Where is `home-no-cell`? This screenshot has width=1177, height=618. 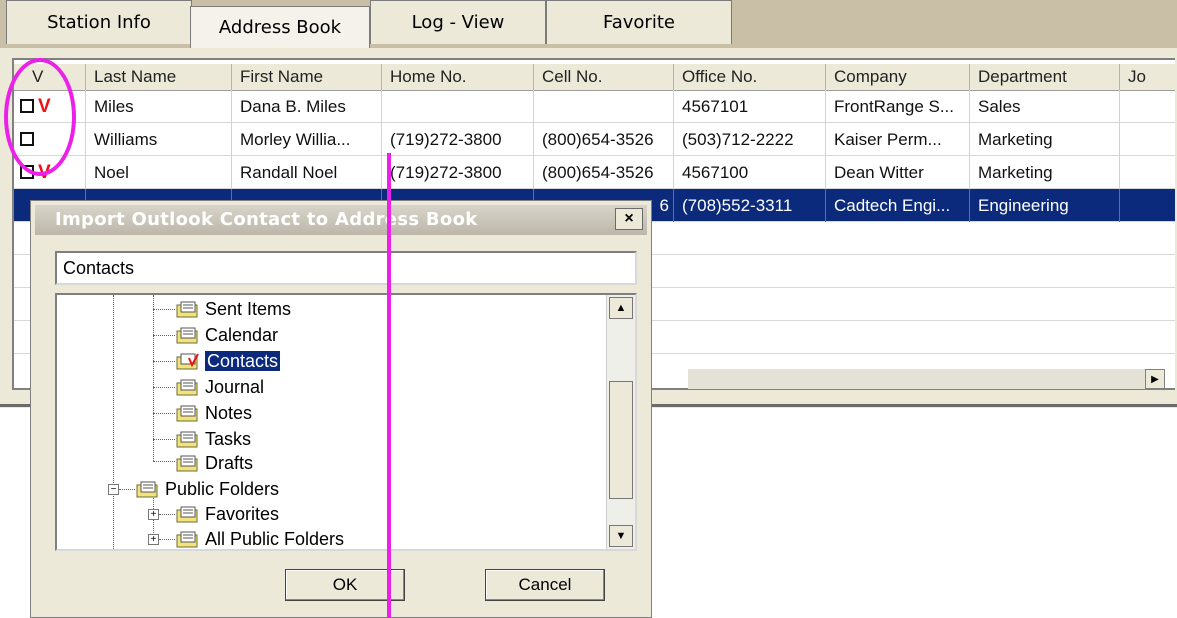
home-no-cell is located at coordinates (458, 106).